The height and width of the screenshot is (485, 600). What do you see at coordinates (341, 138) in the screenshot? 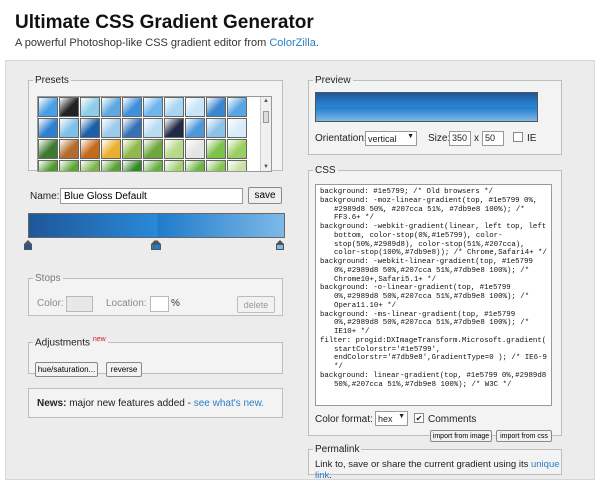
I see `orientation-label: Orientation:` at bounding box center [341, 138].